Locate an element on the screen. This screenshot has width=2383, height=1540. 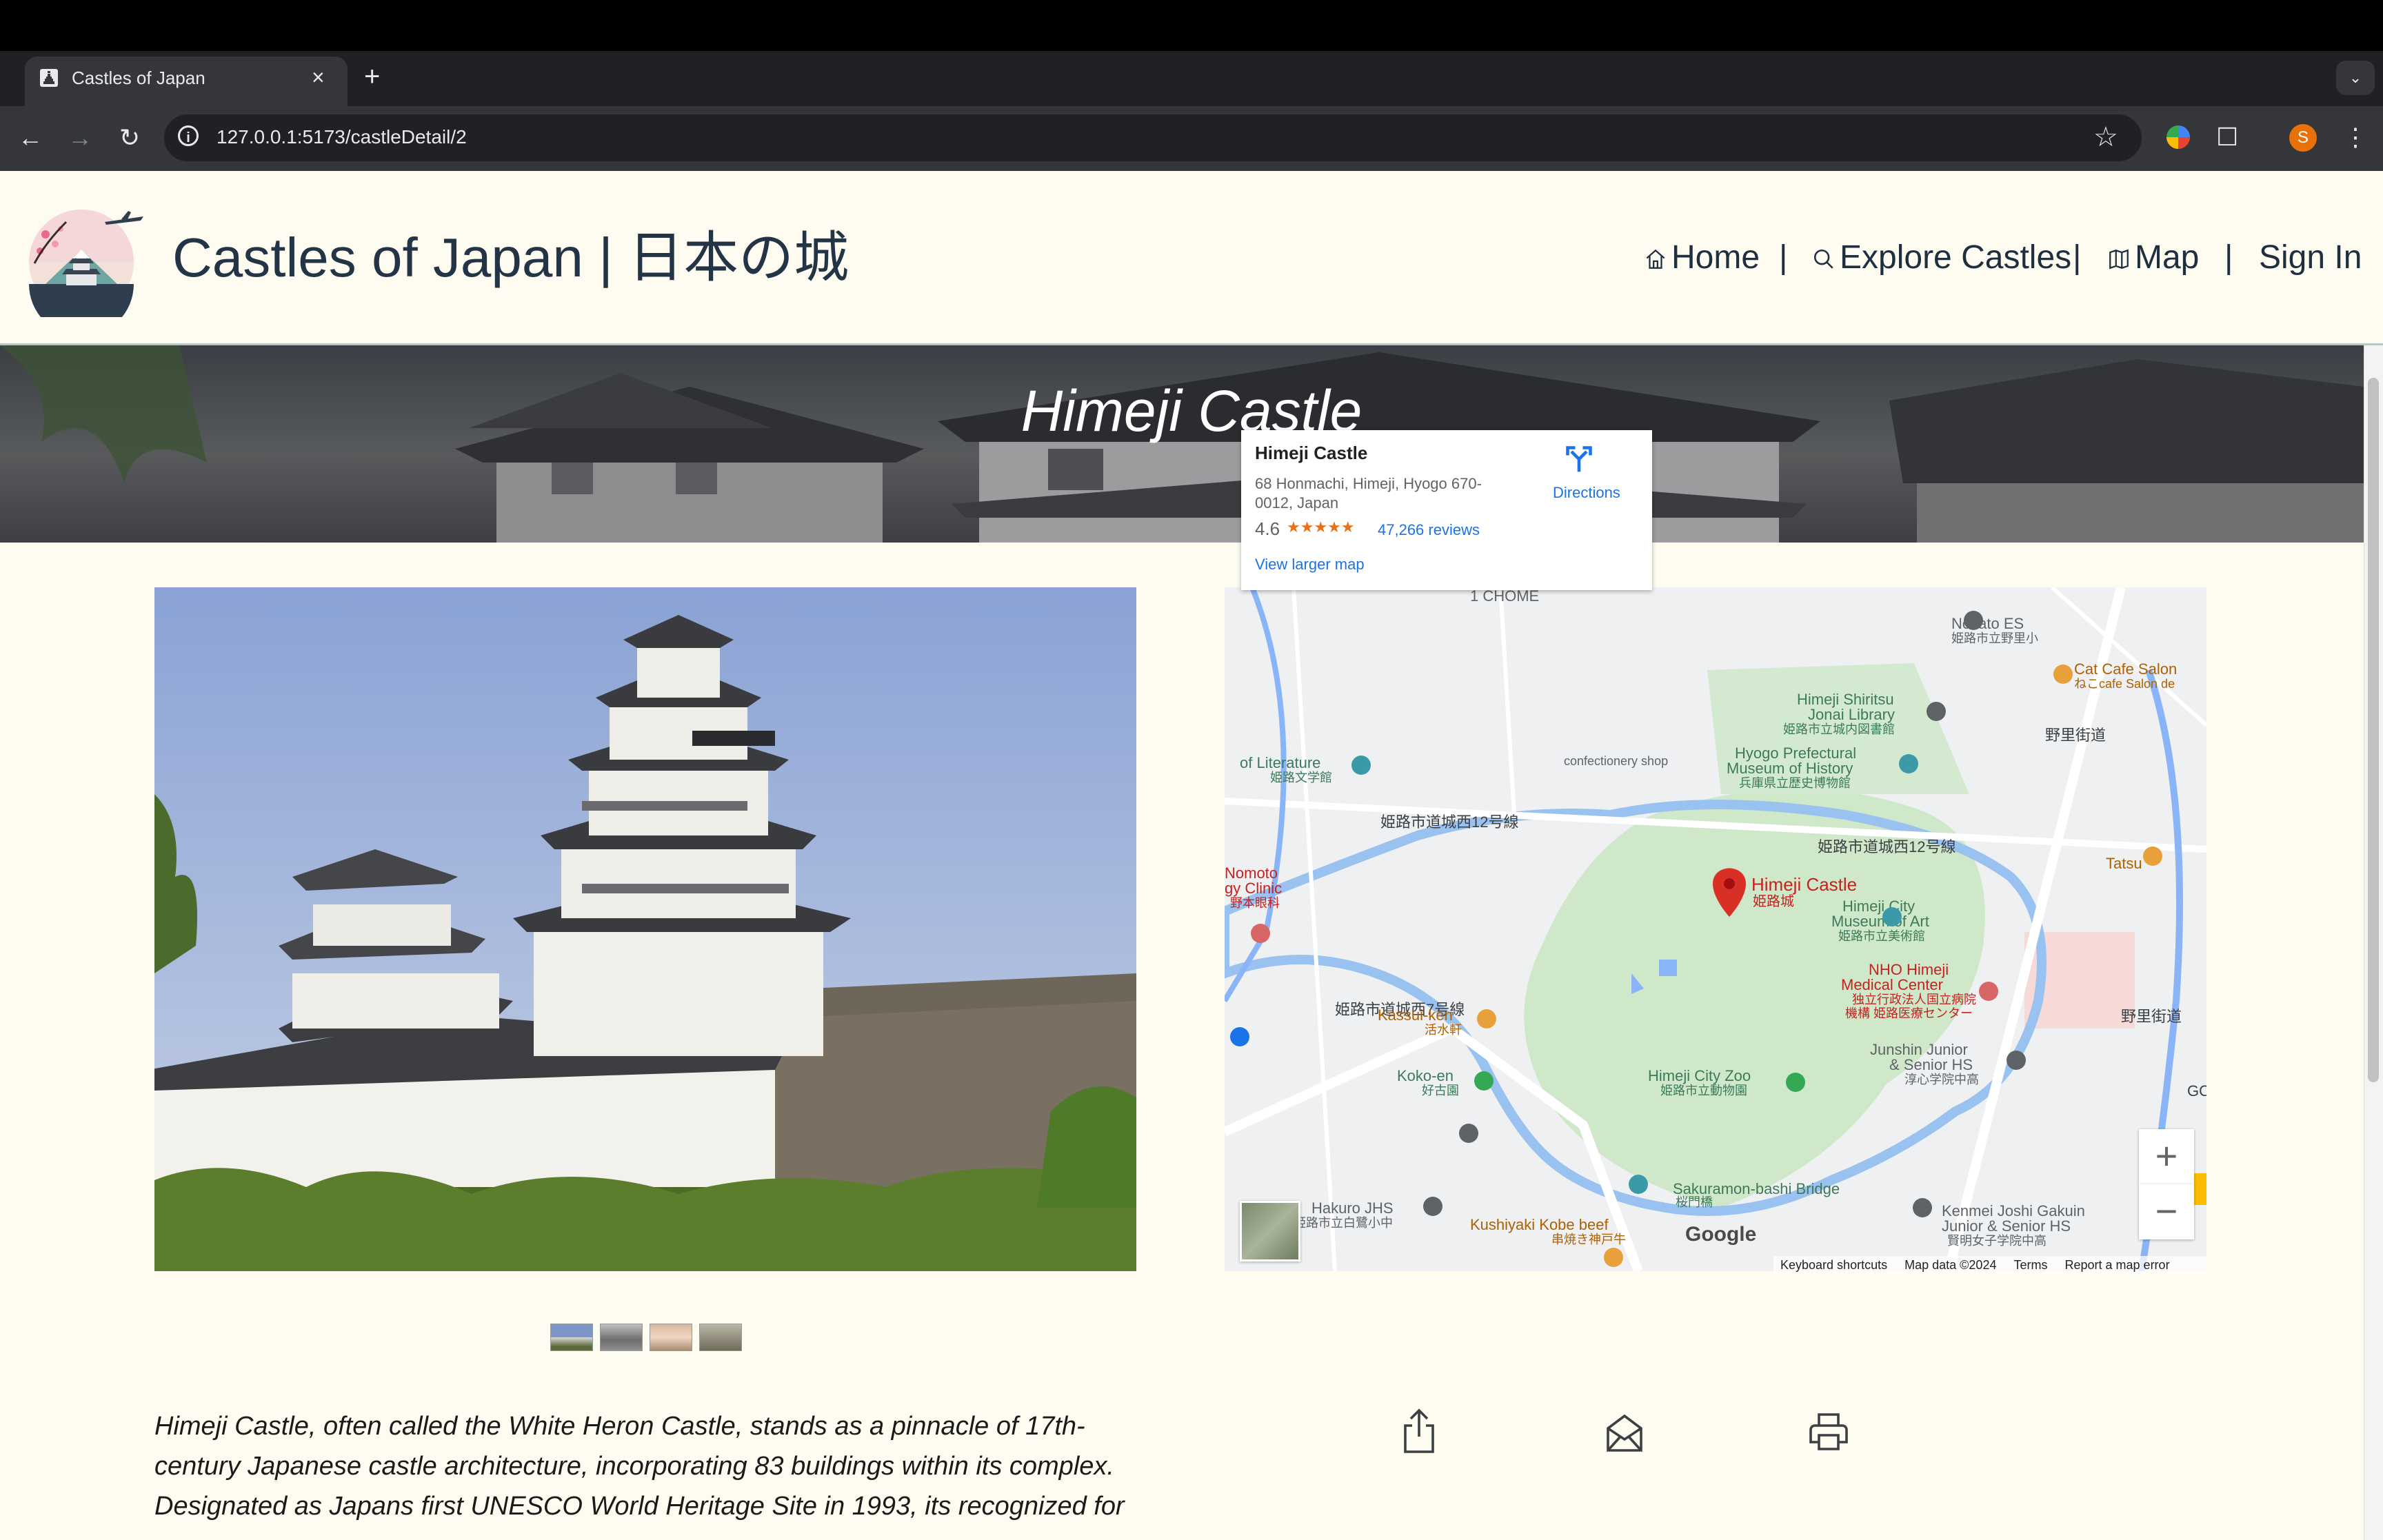
share-icon is located at coordinates (1419, 1431).